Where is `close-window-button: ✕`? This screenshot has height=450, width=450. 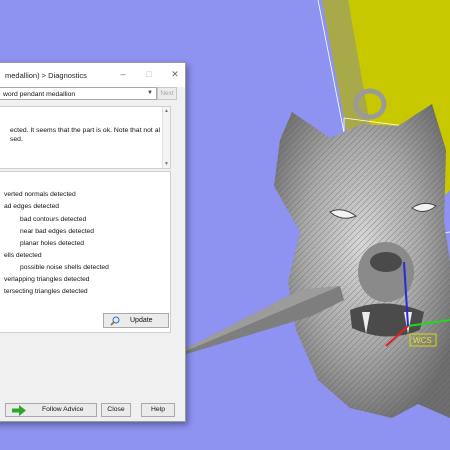
close-window-button: ✕ is located at coordinates (175, 74).